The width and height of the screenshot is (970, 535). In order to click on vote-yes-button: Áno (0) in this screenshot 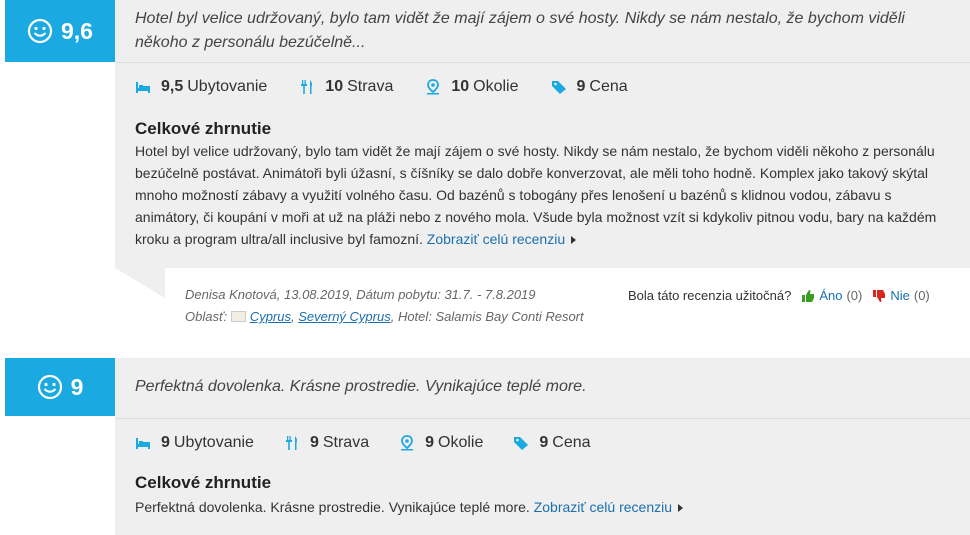, I will do `click(831, 295)`.